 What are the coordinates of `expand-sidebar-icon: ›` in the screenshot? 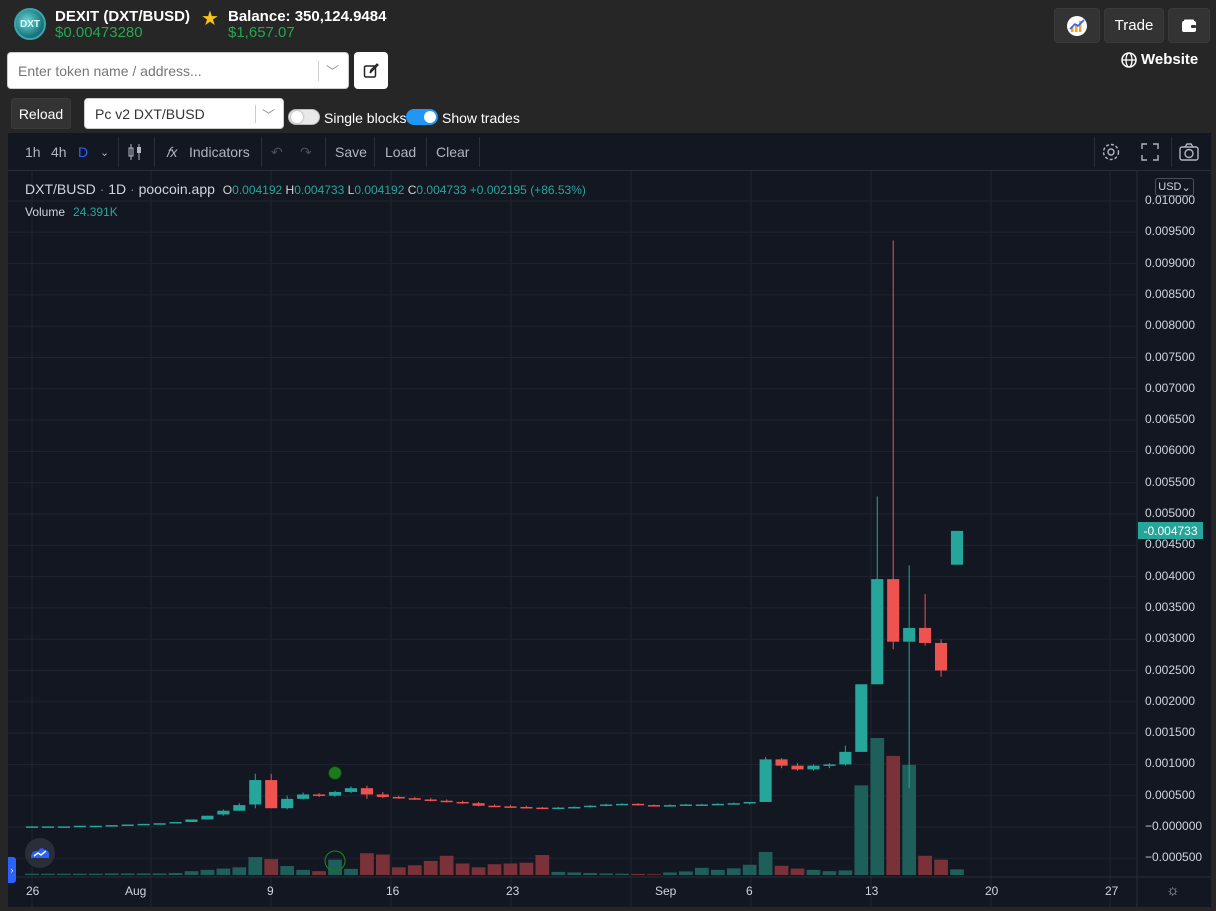 It's located at (12, 870).